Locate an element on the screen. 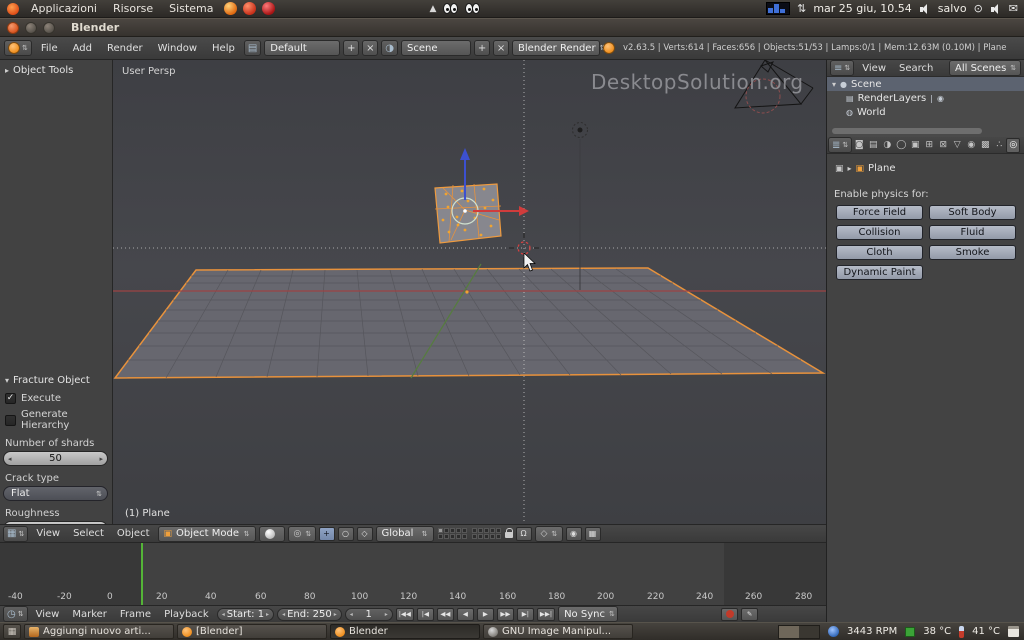 The width and height of the screenshot is (1024, 640). jump-to-start-button: |◀◀ is located at coordinates (404, 614).